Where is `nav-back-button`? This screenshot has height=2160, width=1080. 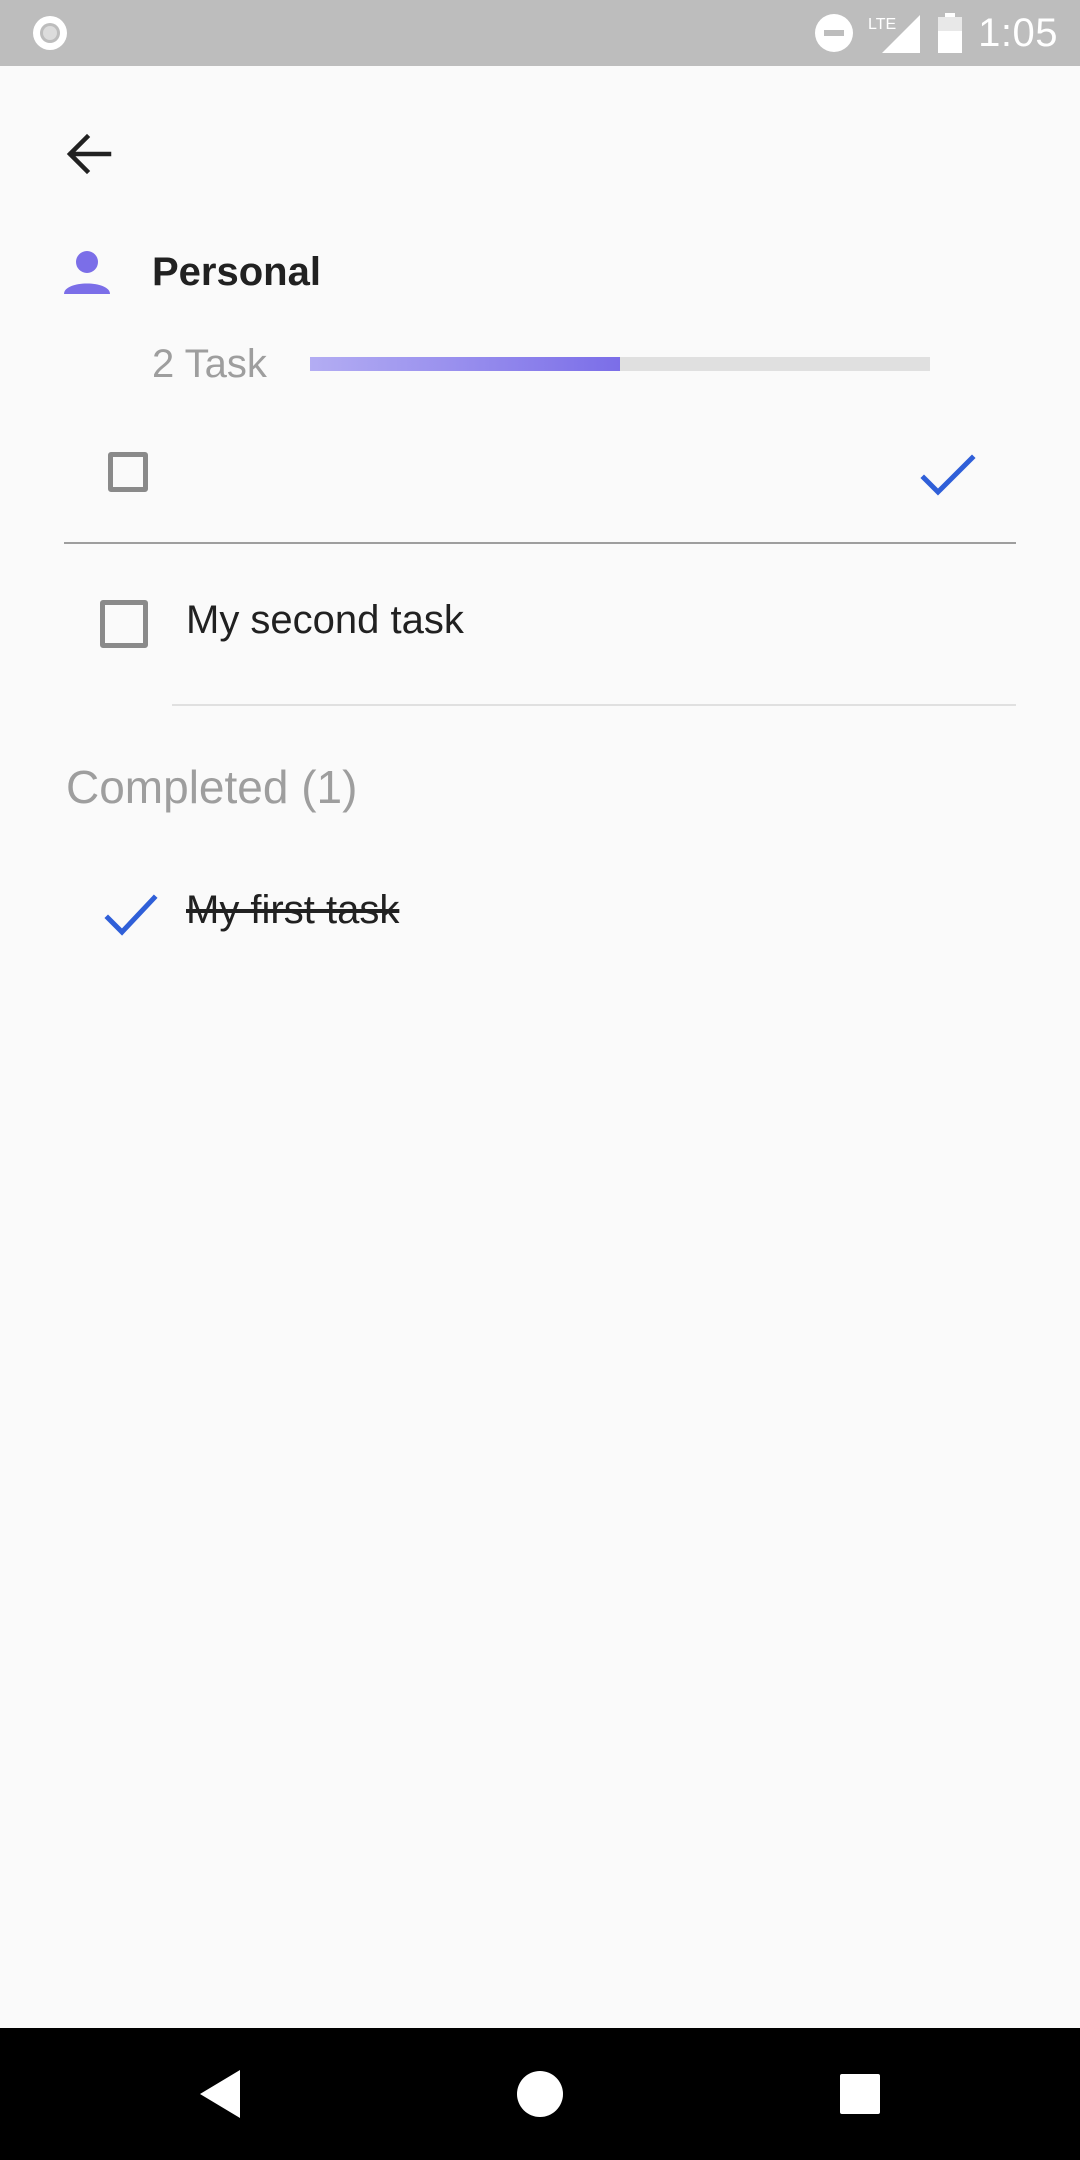
nav-back-button is located at coordinates (220, 2094).